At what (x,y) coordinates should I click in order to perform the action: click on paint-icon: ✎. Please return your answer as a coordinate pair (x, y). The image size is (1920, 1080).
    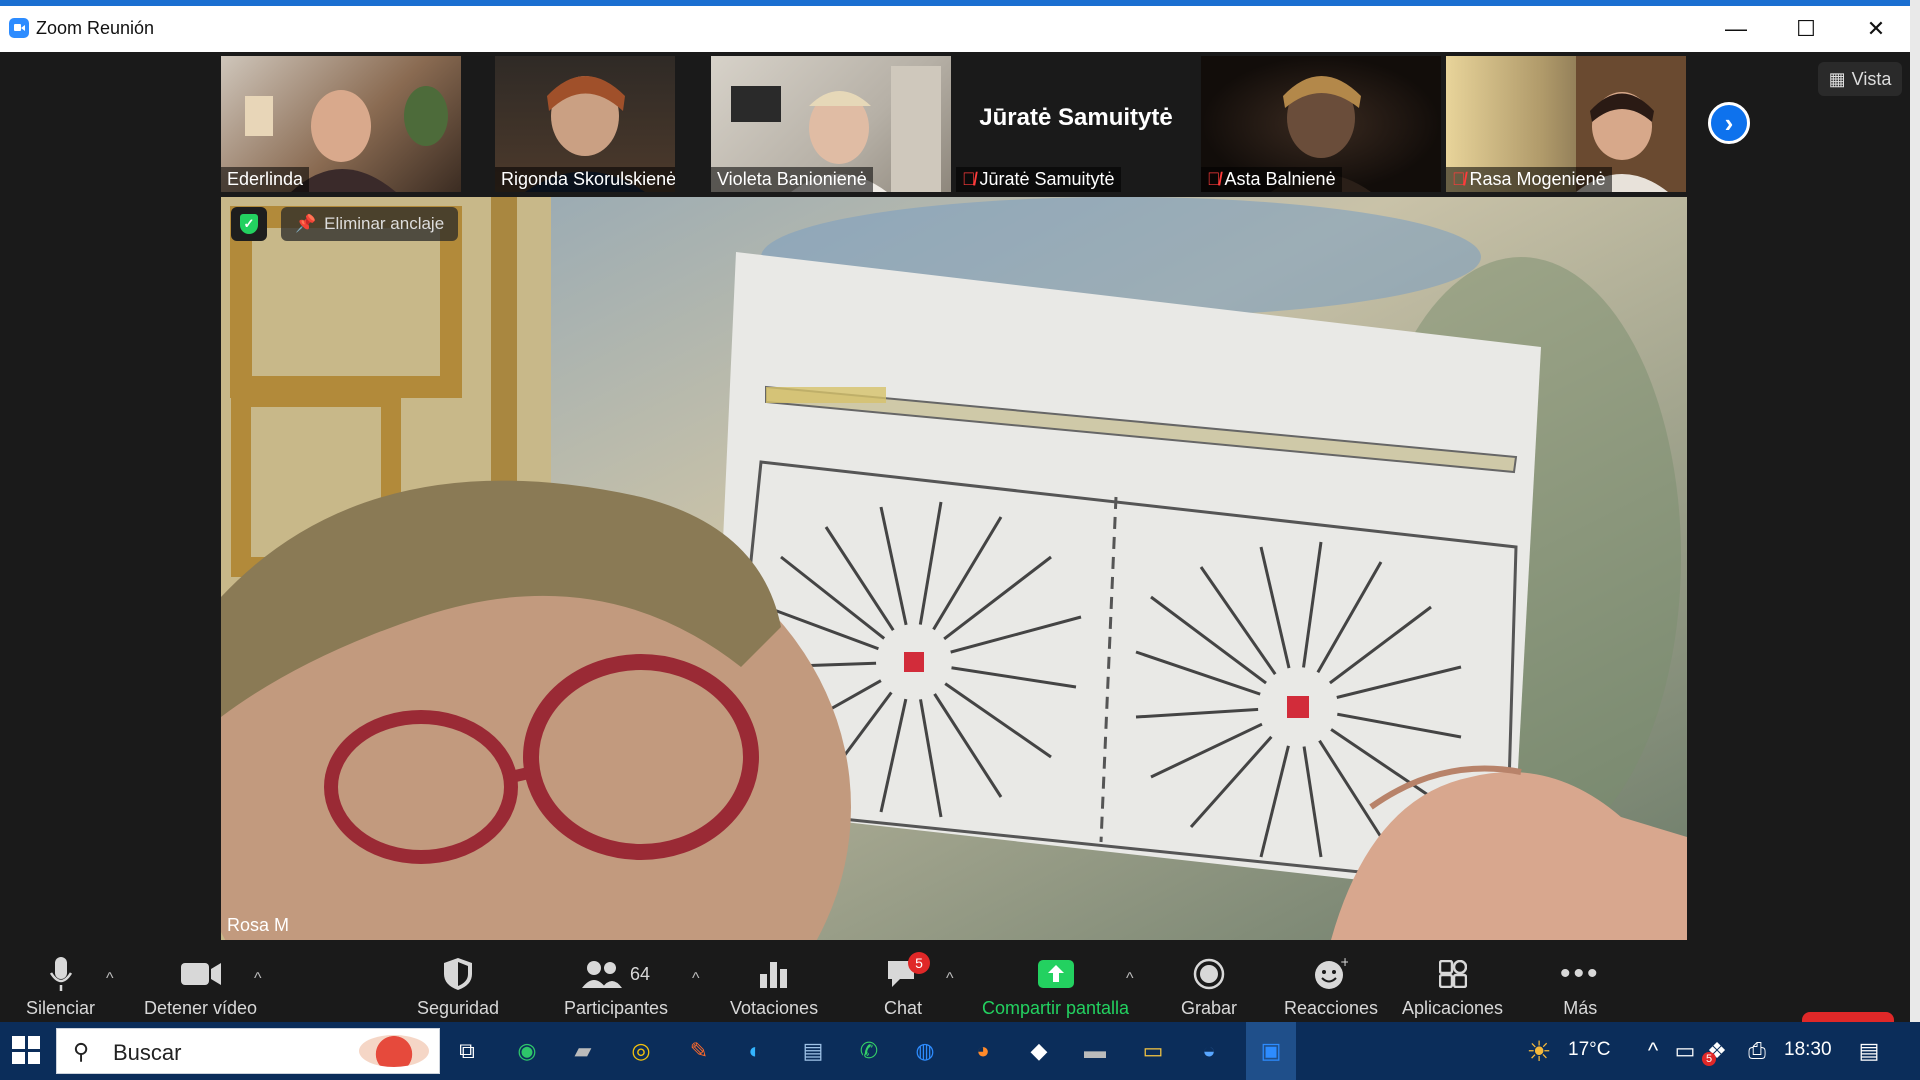
    Looking at the image, I should click on (699, 1051).